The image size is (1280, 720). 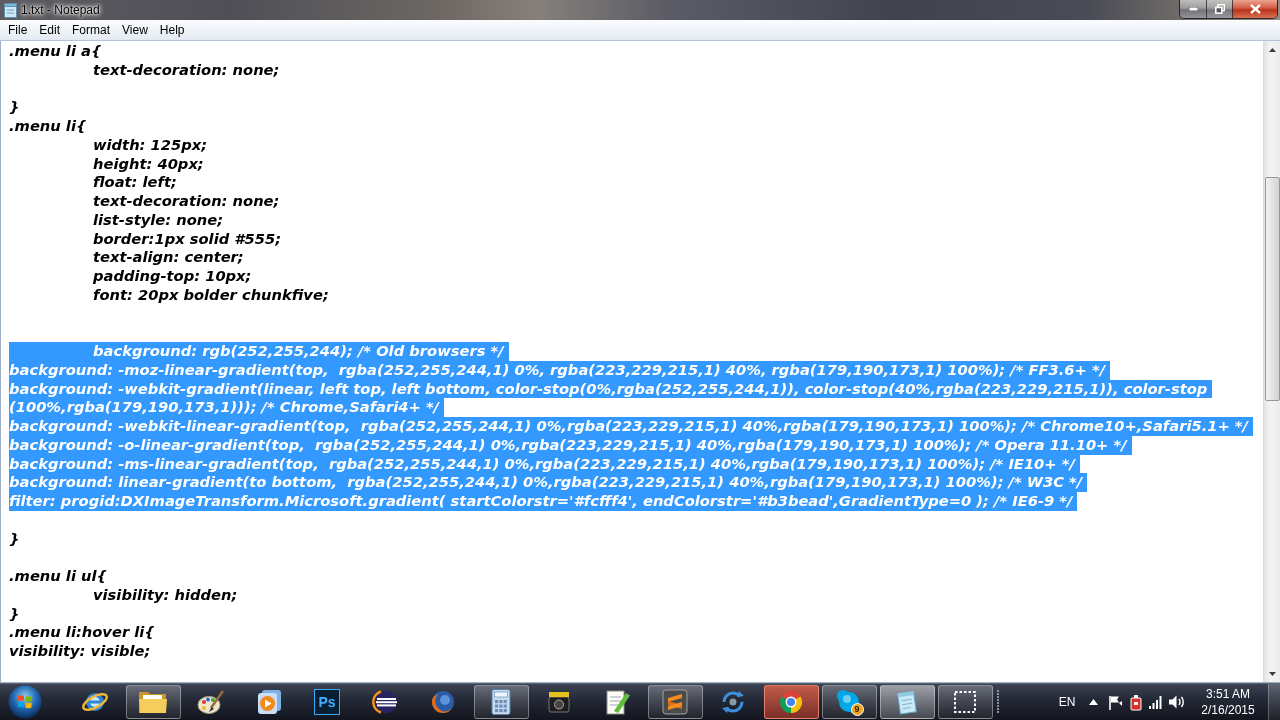 What do you see at coordinates (187, 239) in the screenshot?
I see `code-line: border:1px solid #555;` at bounding box center [187, 239].